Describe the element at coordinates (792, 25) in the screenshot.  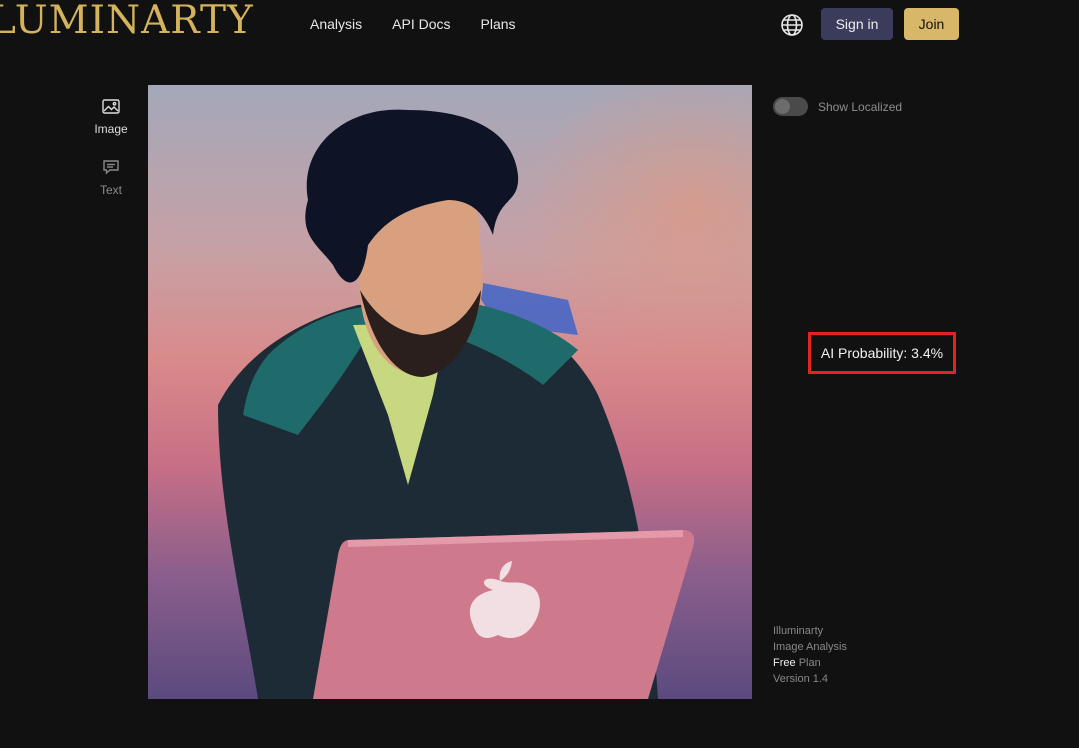
I see `globe-icon` at that location.